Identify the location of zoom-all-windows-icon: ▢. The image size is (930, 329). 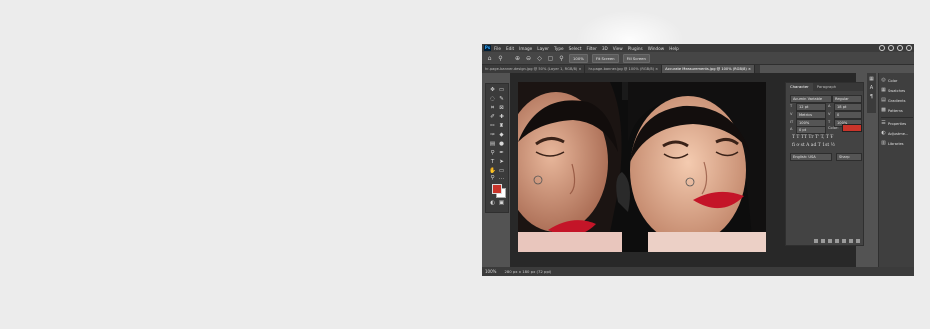
(550, 58).